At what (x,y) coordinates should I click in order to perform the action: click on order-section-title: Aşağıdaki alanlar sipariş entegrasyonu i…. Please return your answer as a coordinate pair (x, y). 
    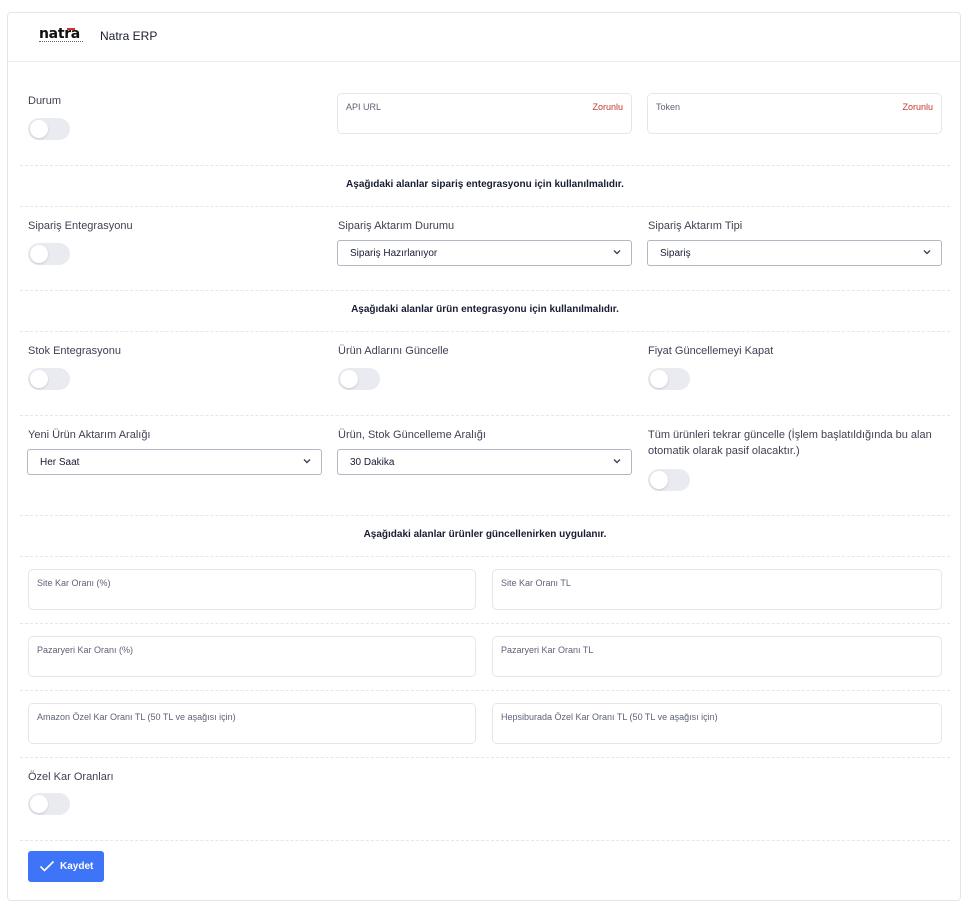
    Looking at the image, I should click on (485, 184).